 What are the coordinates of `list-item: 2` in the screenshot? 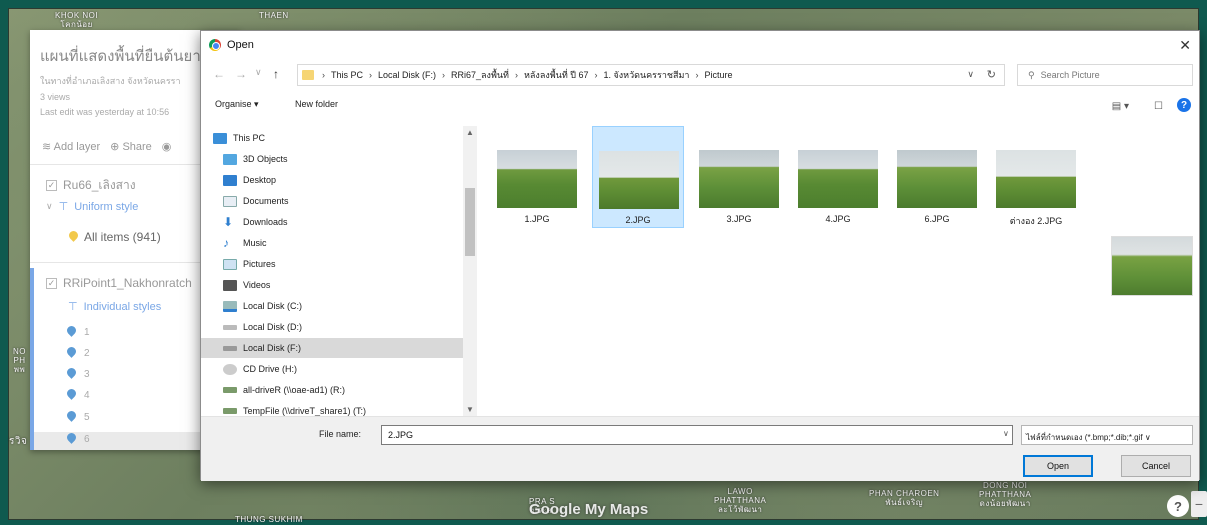 It's located at (78, 353).